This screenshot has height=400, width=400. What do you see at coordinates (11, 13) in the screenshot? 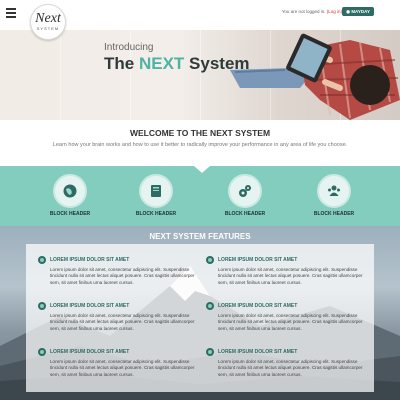
I see `hamburger-menu-icon` at bounding box center [11, 13].